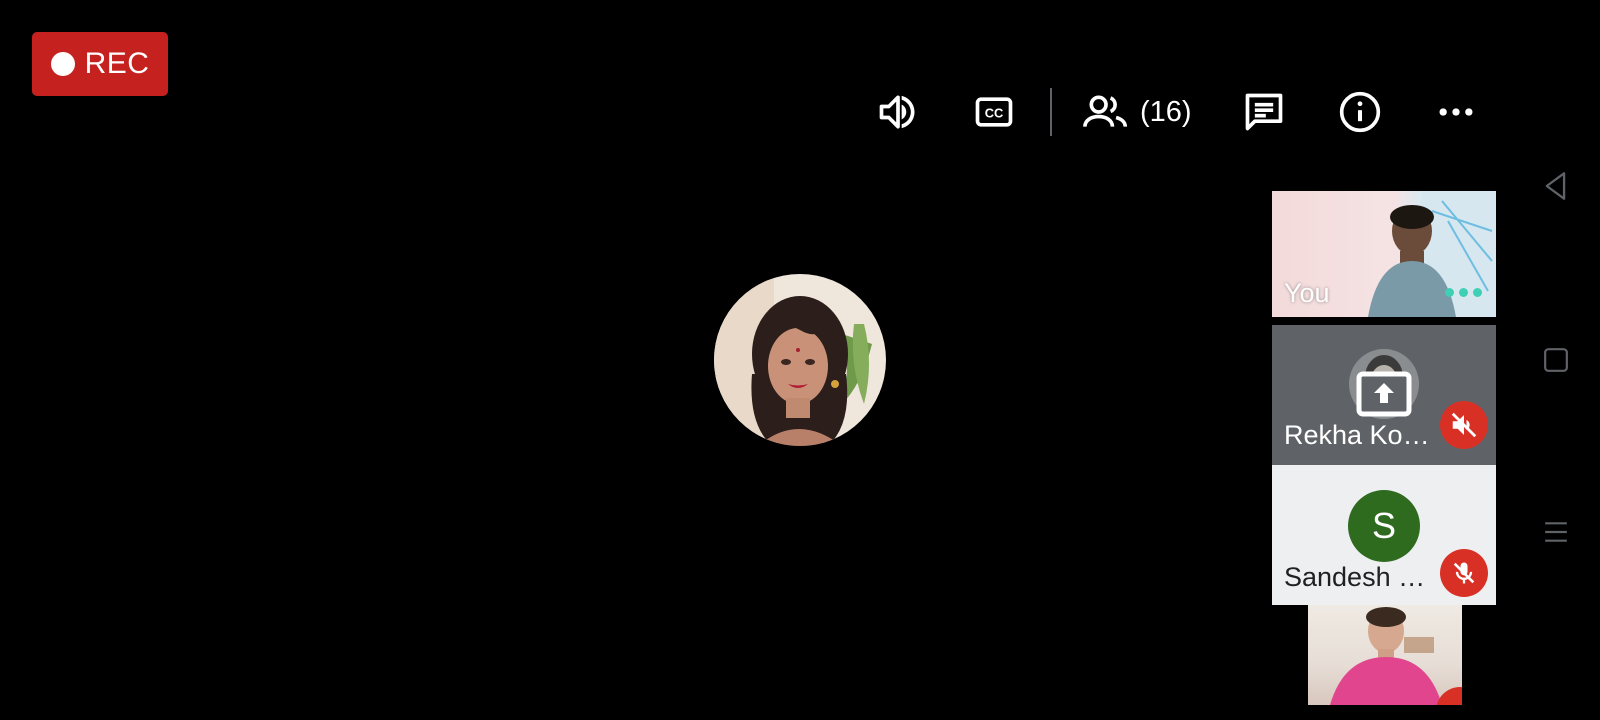 This screenshot has width=1600, height=720. What do you see at coordinates (1384, 254) in the screenshot?
I see `participant-tile-self: You` at bounding box center [1384, 254].